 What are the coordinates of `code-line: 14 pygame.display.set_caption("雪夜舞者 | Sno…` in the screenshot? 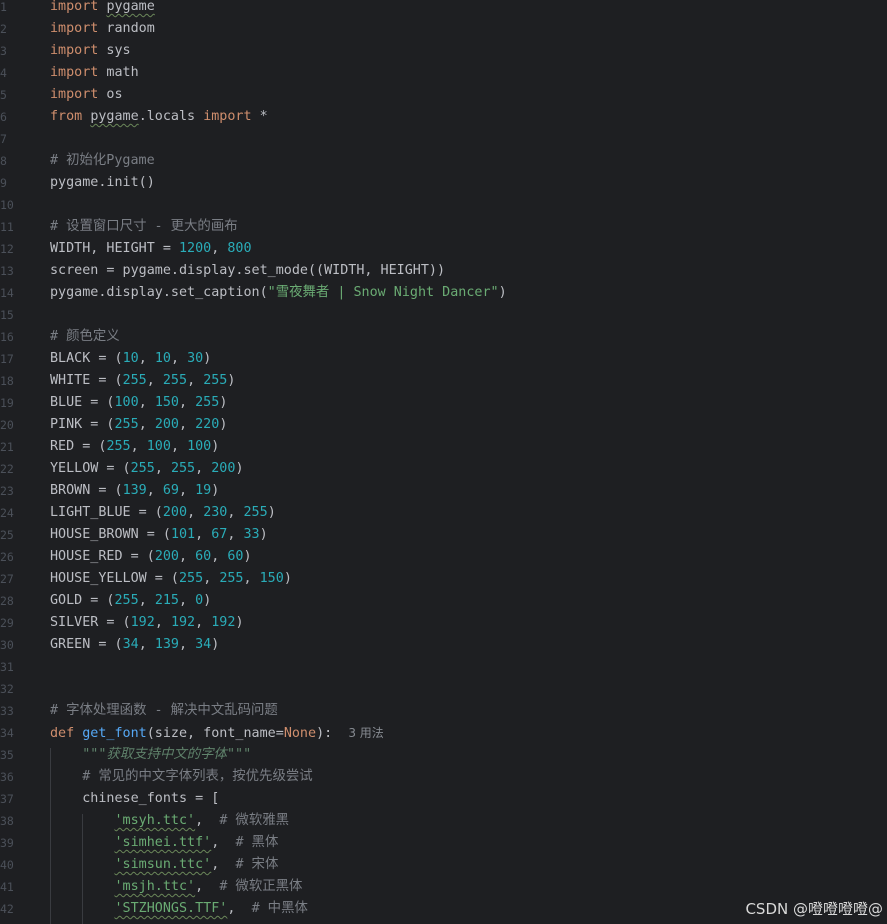 It's located at (443, 293).